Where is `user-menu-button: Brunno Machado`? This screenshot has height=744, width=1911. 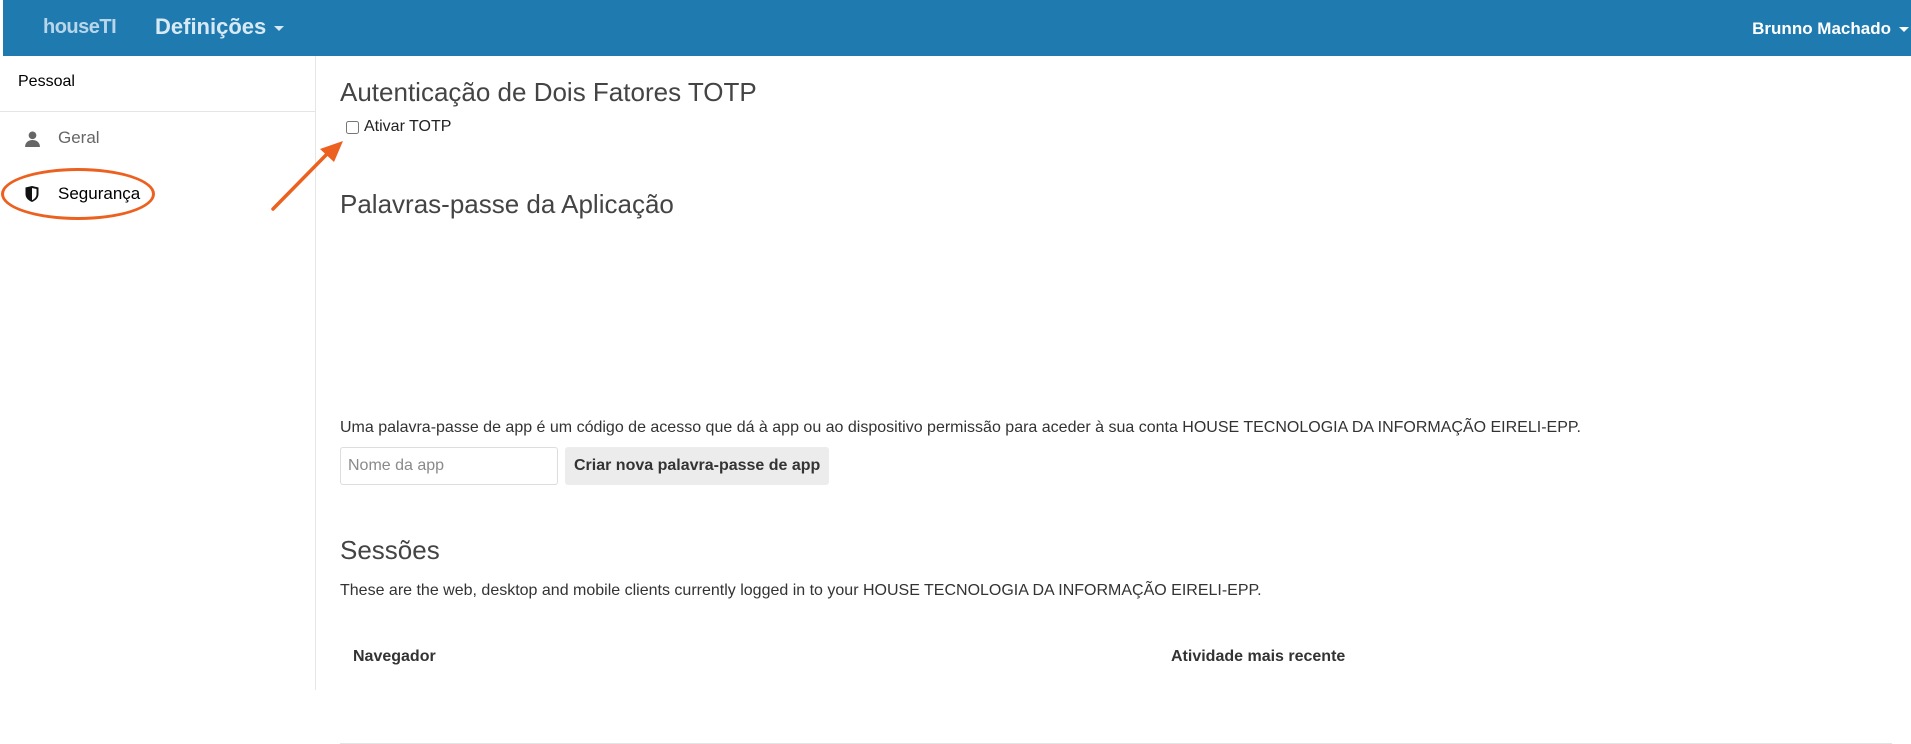
user-menu-button: Brunno Machado is located at coordinates (1830, 29).